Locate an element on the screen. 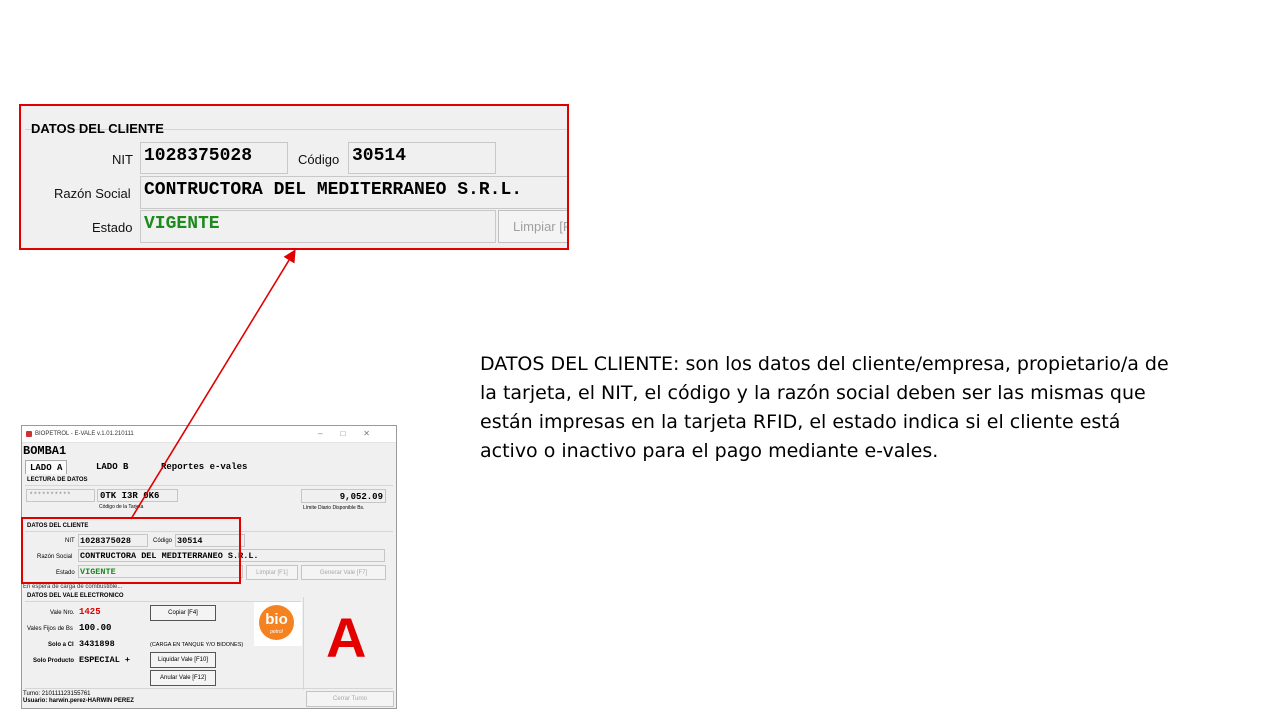 This screenshot has width=1280, height=720. window-controls: –□✕ is located at coordinates (353, 433).